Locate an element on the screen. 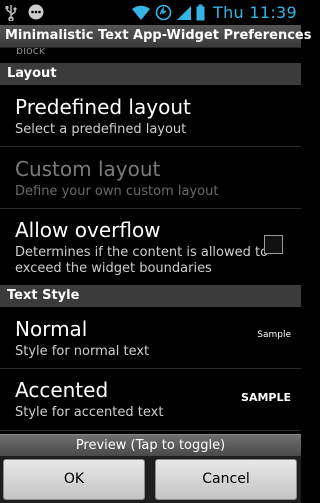  clock: Thu 11:39 is located at coordinates (255, 12).